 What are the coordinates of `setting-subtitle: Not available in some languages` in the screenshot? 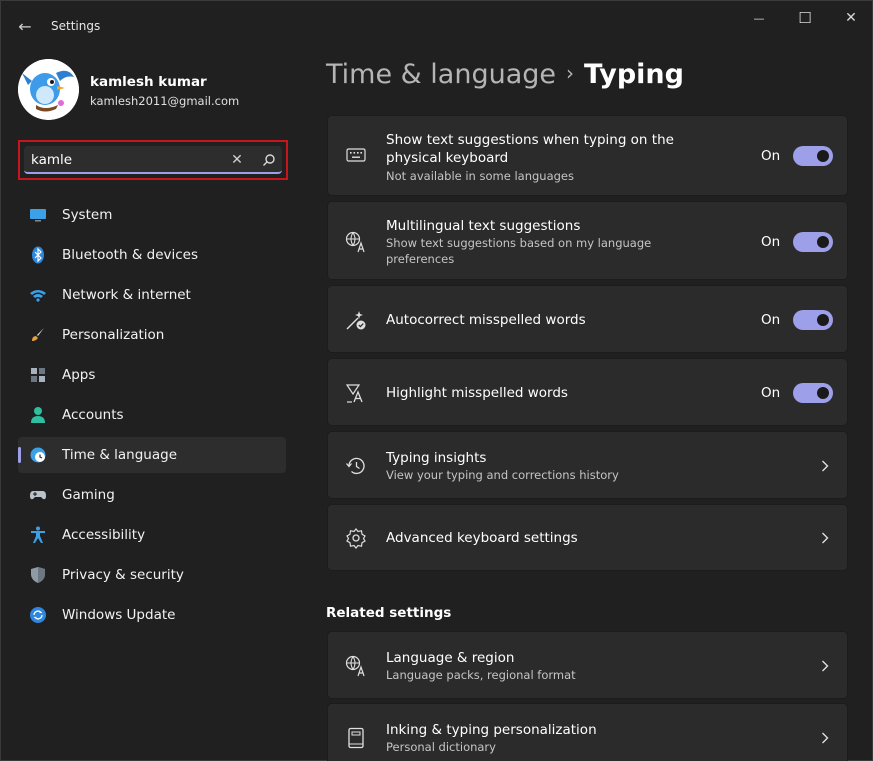 It's located at (480, 176).